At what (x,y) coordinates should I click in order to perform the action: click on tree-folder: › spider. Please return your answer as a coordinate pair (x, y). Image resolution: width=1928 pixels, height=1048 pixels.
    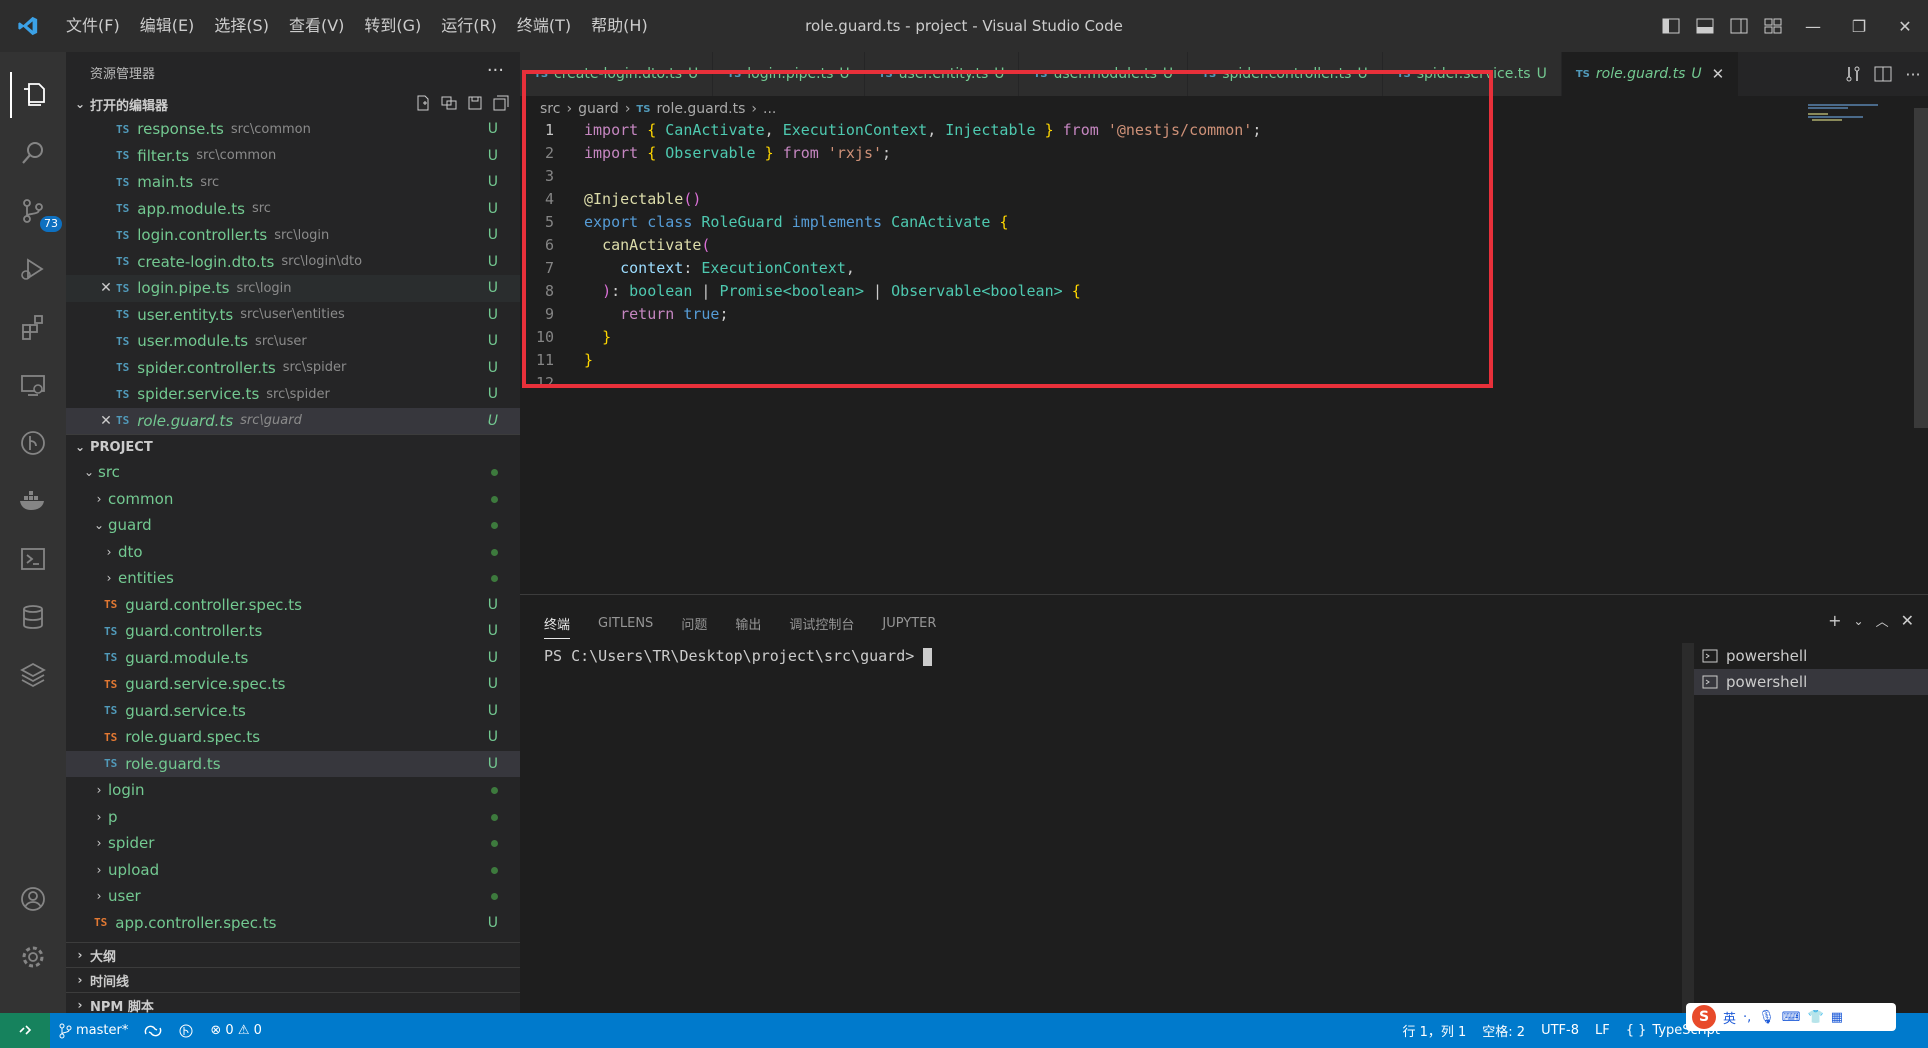
    Looking at the image, I should click on (293, 843).